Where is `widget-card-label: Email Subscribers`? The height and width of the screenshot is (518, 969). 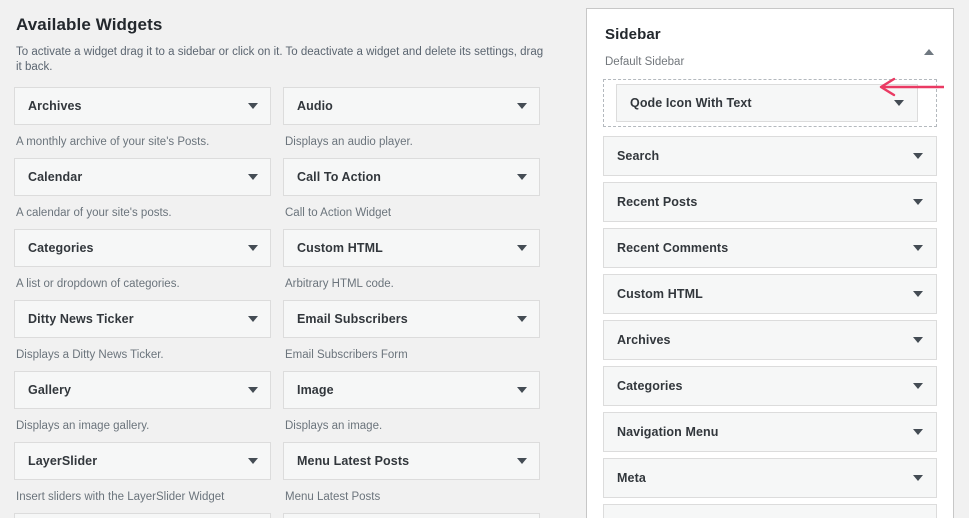 widget-card-label: Email Subscribers is located at coordinates (352, 319).